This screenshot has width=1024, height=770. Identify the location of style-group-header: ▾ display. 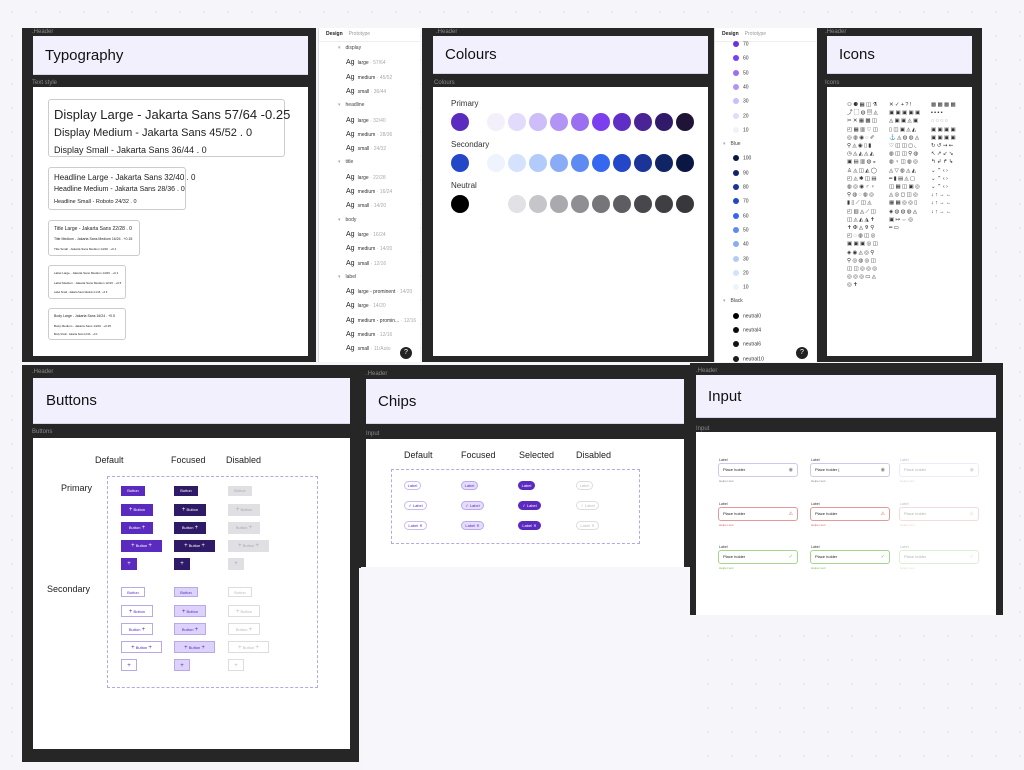
(349, 48).